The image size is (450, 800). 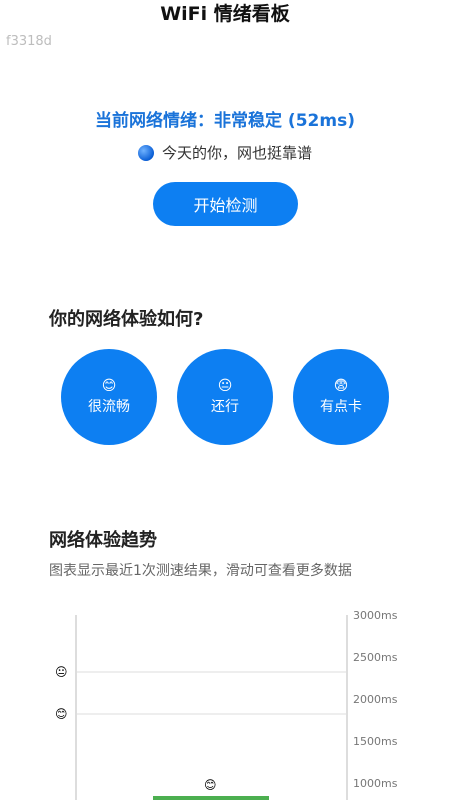 What do you see at coordinates (225, 121) in the screenshot?
I see `network-mood-status: 当前网络情绪：非常稳定 (52ms)` at bounding box center [225, 121].